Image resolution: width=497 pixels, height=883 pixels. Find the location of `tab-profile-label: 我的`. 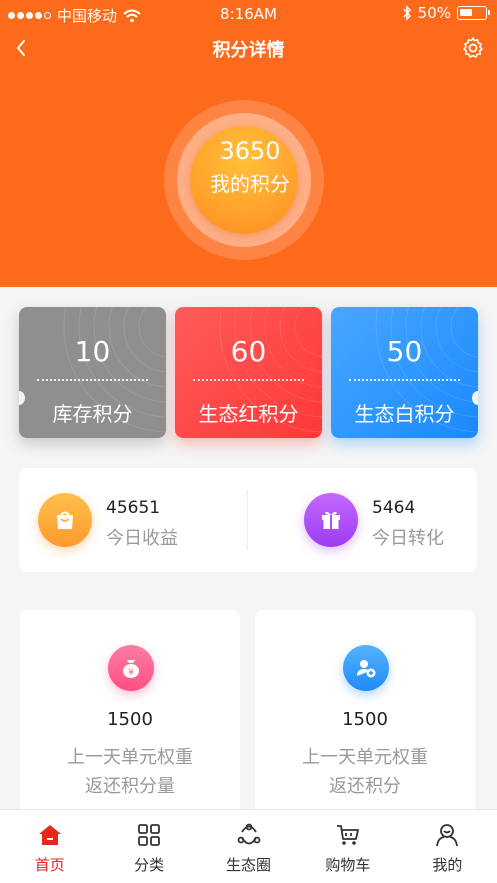

tab-profile-label: 我的 is located at coordinates (447, 865).